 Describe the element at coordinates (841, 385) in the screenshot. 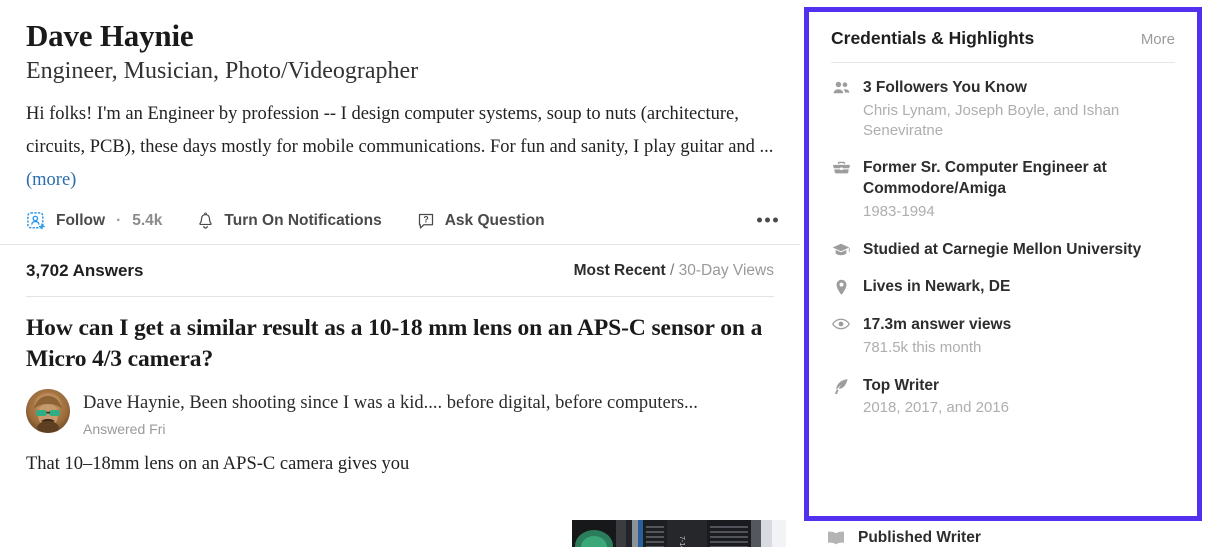

I see `quill-icon` at that location.